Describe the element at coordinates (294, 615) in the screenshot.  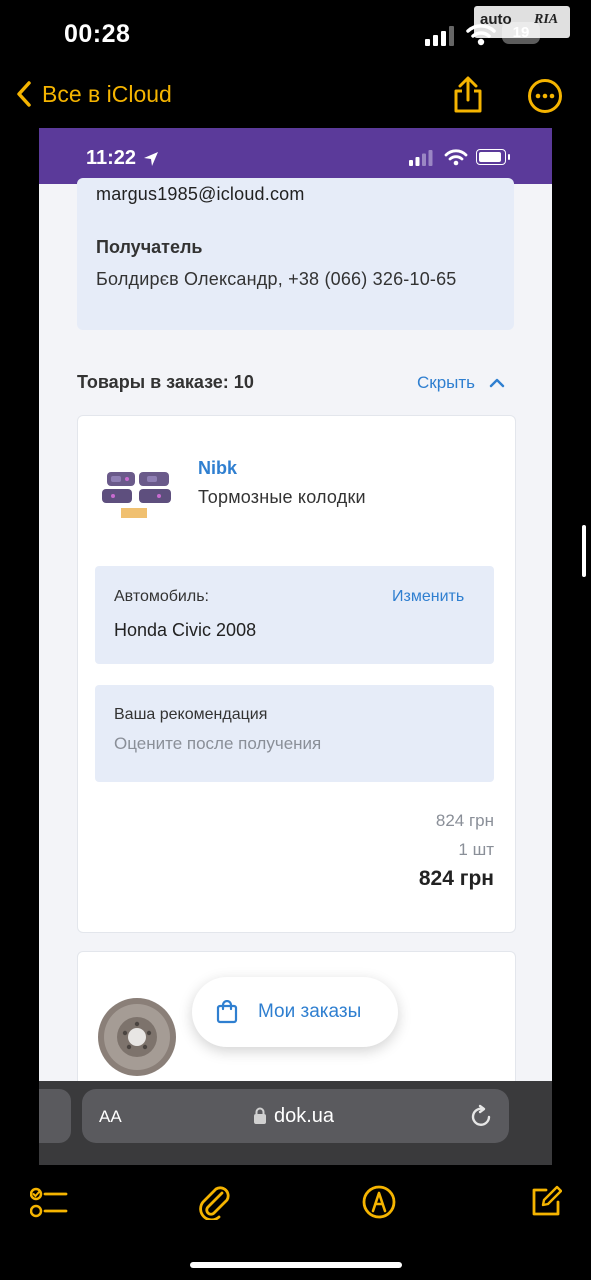
I see `vehicle-box` at that location.